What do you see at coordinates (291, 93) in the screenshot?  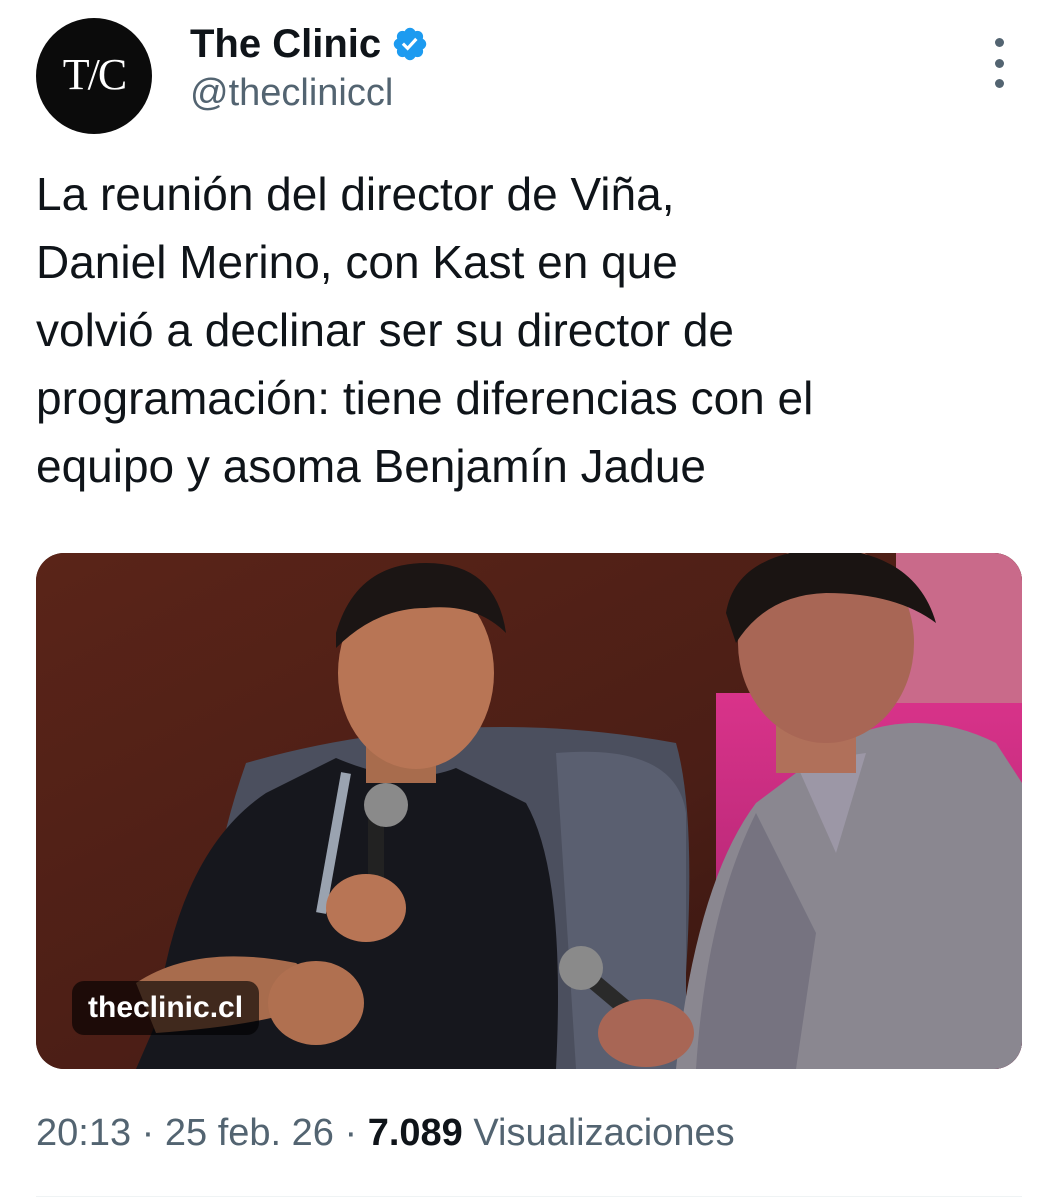 I see `author-handle: @thecliniccl` at bounding box center [291, 93].